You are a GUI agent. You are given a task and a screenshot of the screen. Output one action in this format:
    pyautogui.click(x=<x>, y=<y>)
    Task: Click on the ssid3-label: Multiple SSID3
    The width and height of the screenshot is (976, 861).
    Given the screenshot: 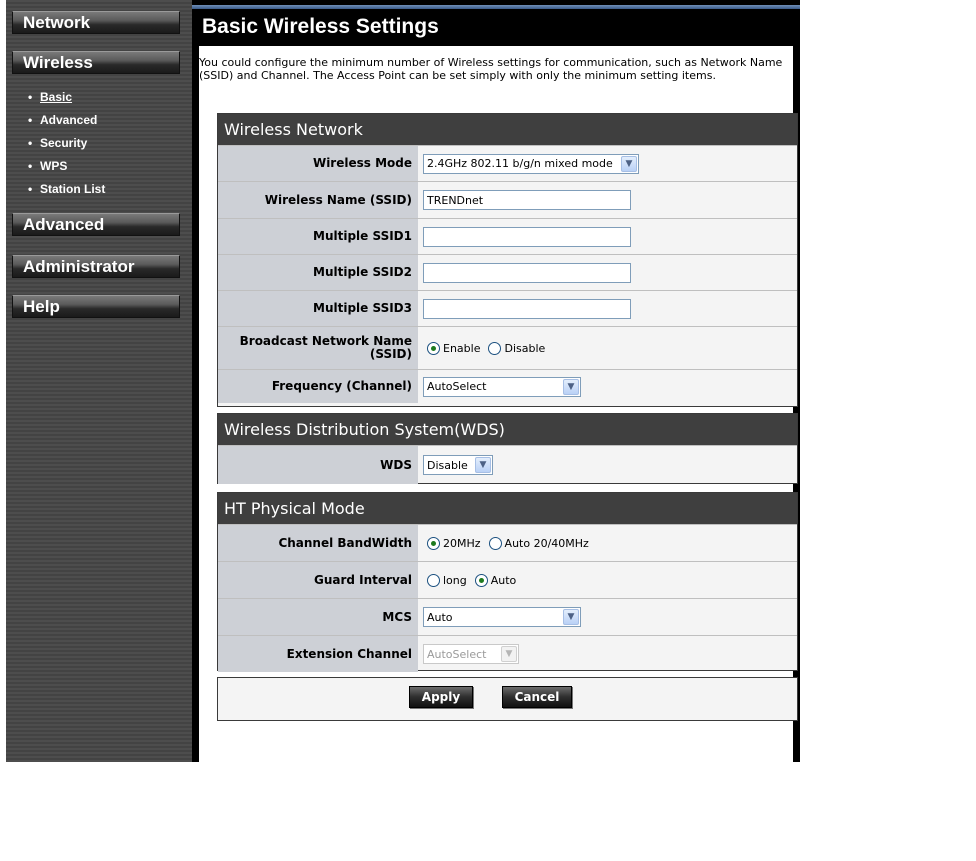 What is the action you would take?
    pyautogui.click(x=318, y=308)
    